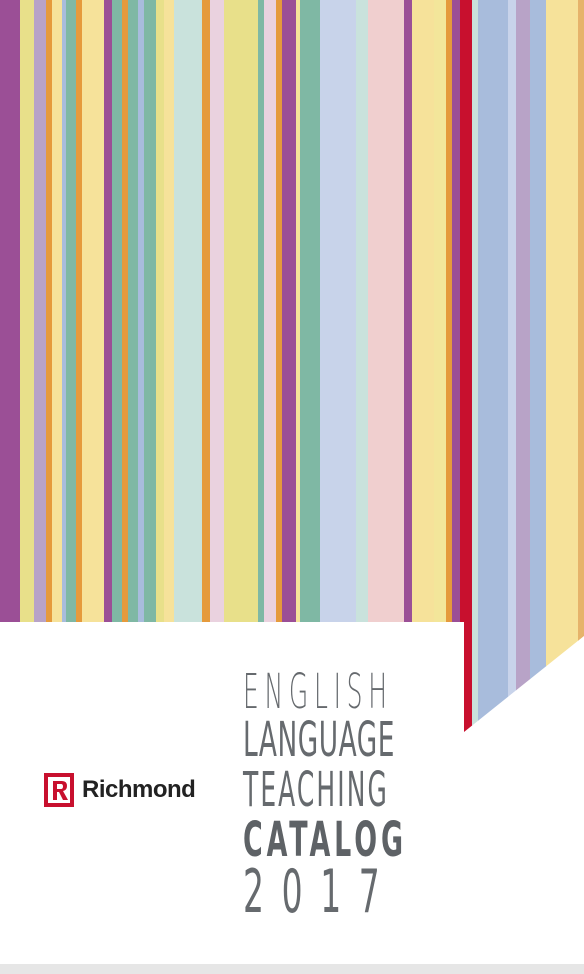 Image resolution: width=584 pixels, height=974 pixels. Describe the element at coordinates (59, 790) in the screenshot. I see `richmond-r-icon` at that location.